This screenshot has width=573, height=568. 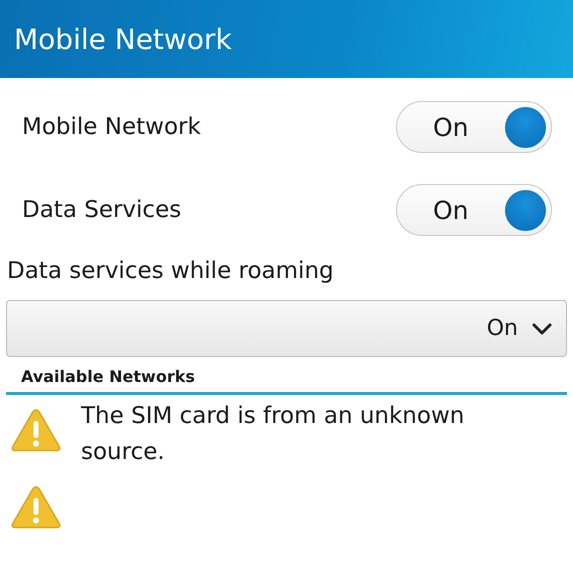 What do you see at coordinates (123, 39) in the screenshot?
I see `screen-title: Mobile Network` at bounding box center [123, 39].